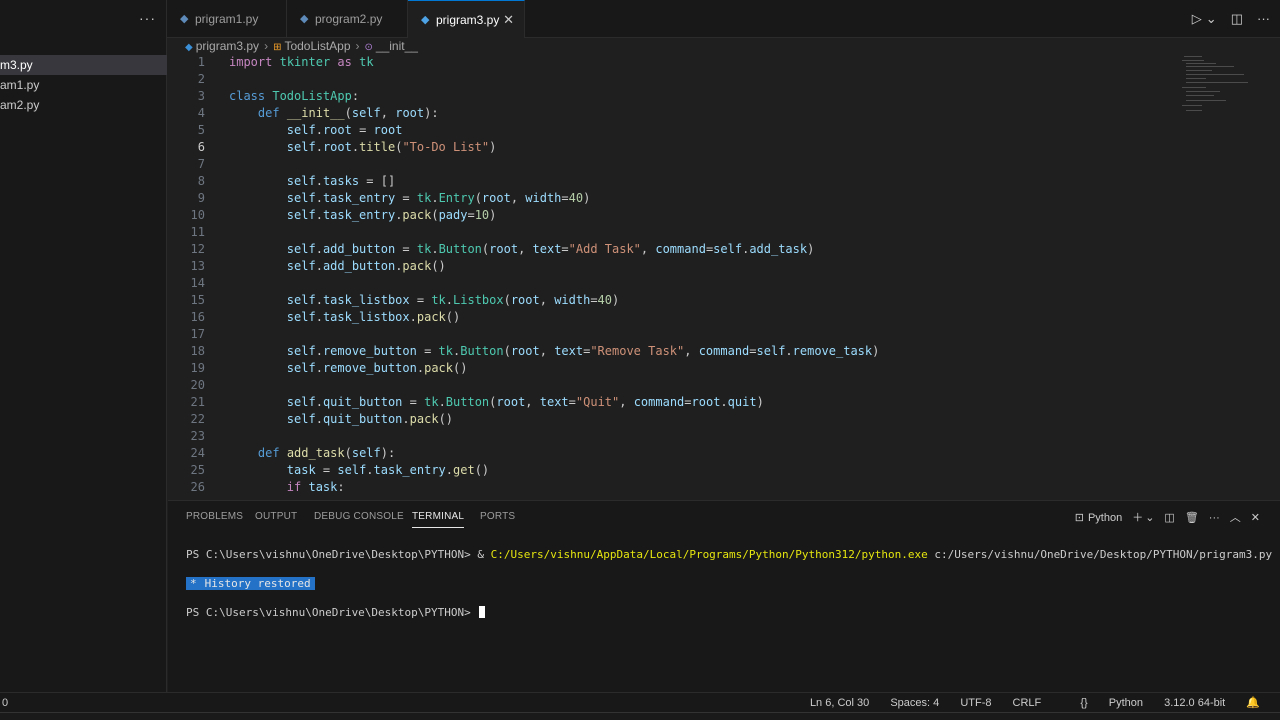 This screenshot has width=1280, height=720. Describe the element at coordinates (5, 703) in the screenshot. I see `status-problems-count: 0` at that location.